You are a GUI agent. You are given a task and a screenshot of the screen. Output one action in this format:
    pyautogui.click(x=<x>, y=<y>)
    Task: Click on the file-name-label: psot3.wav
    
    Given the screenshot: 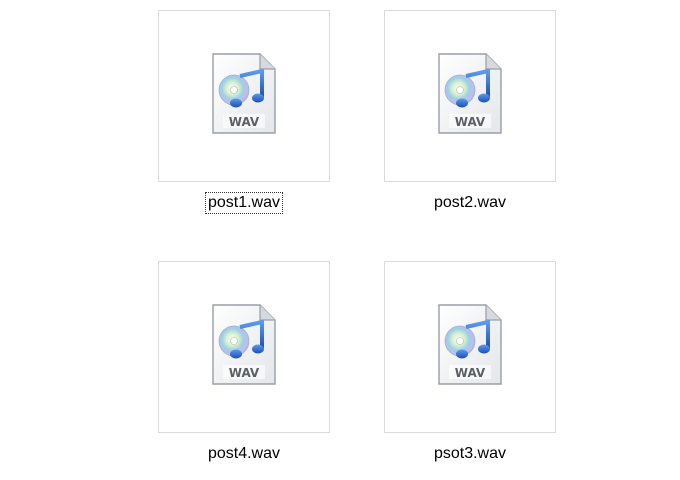 What is the action you would take?
    pyautogui.click(x=470, y=454)
    